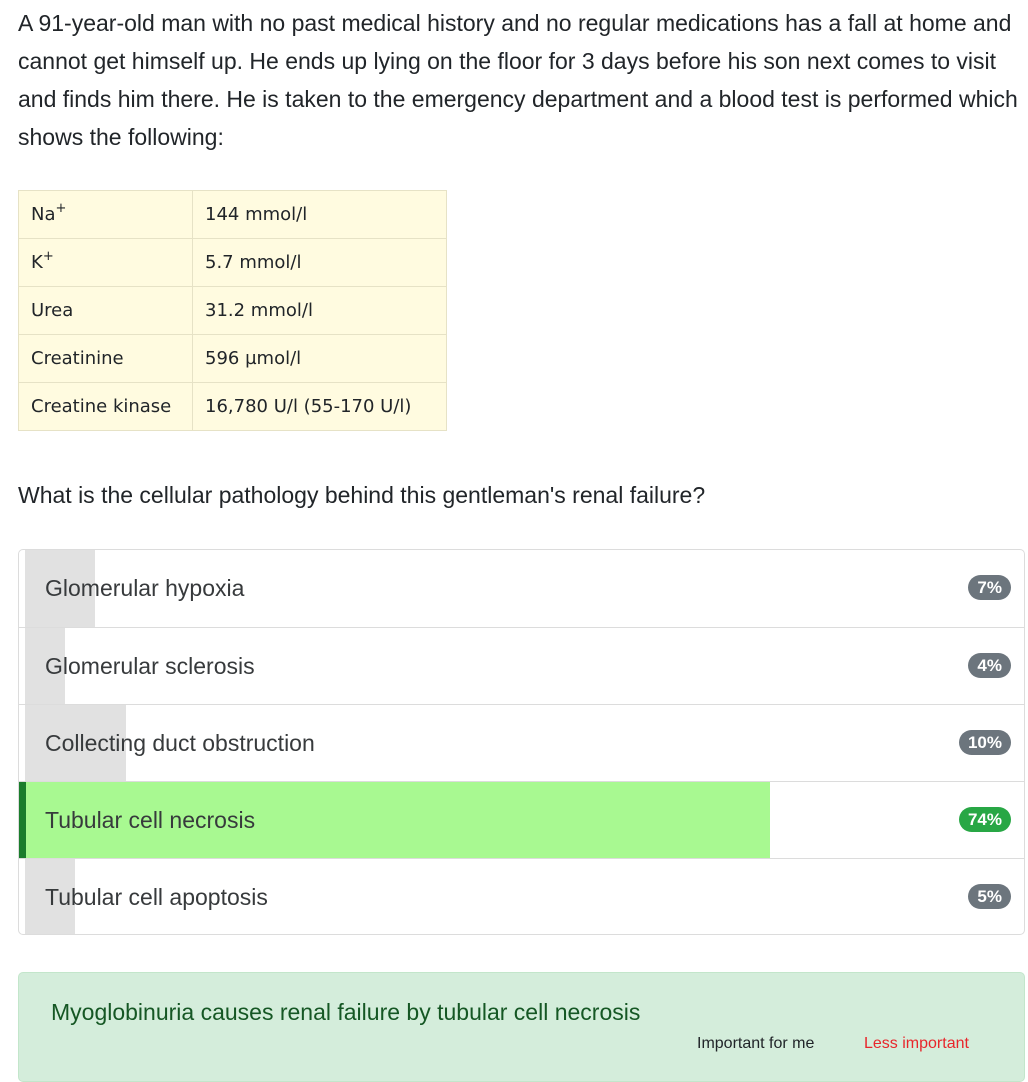 The image size is (1028, 1082). I want to click on lab-value: 16,780 U/l (55-170 U/l), so click(319, 406).